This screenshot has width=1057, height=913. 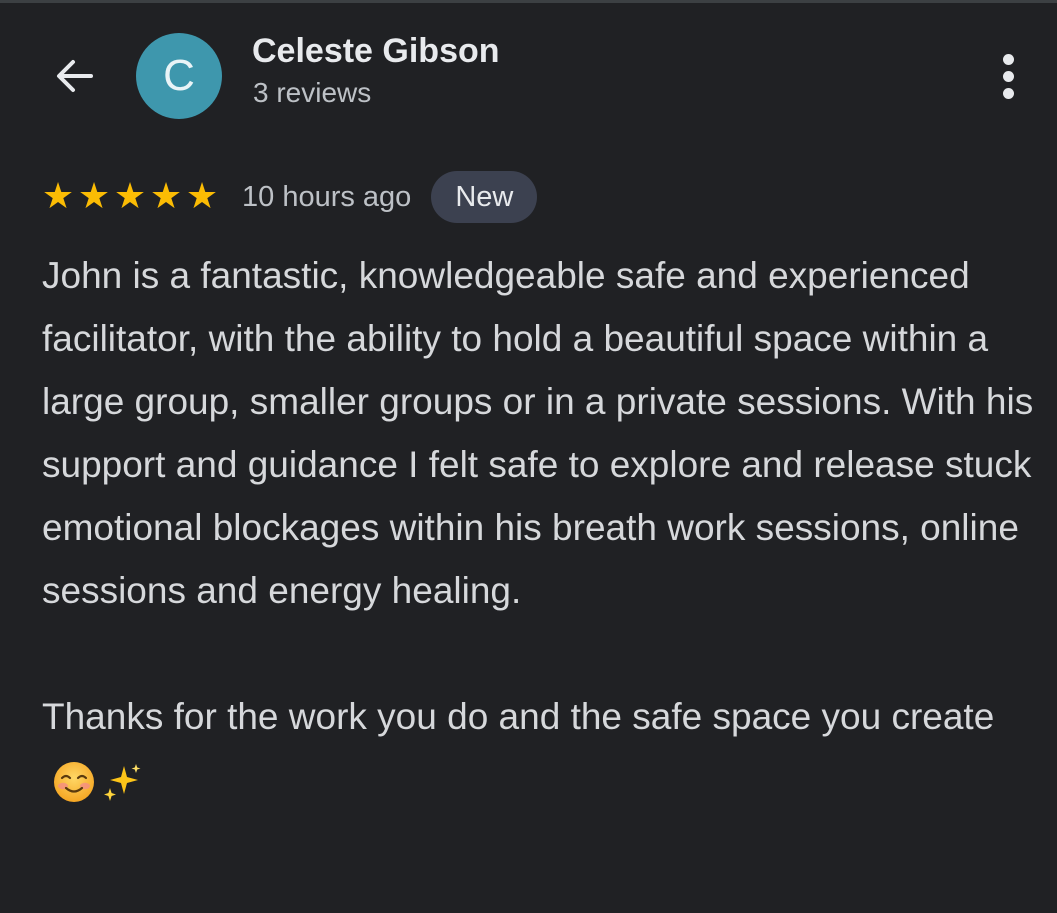 I want to click on review-meta: ★ ★ ★ ★ ★ 10 hours ago New, so click(x=289, y=197).